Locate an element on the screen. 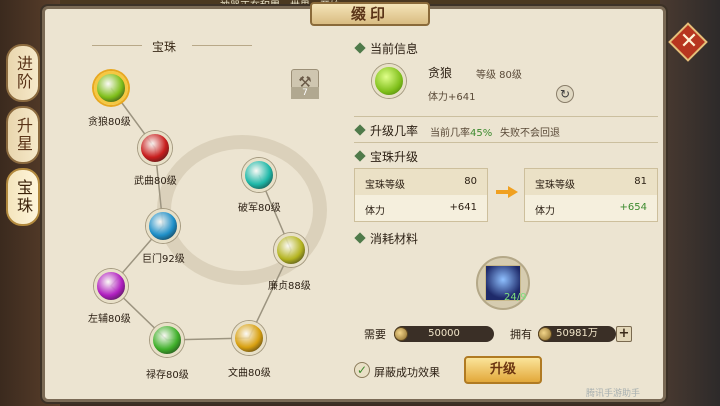 The image size is (720, 406). upgrade-rate-text: 当前几率45% is located at coordinates (461, 133).